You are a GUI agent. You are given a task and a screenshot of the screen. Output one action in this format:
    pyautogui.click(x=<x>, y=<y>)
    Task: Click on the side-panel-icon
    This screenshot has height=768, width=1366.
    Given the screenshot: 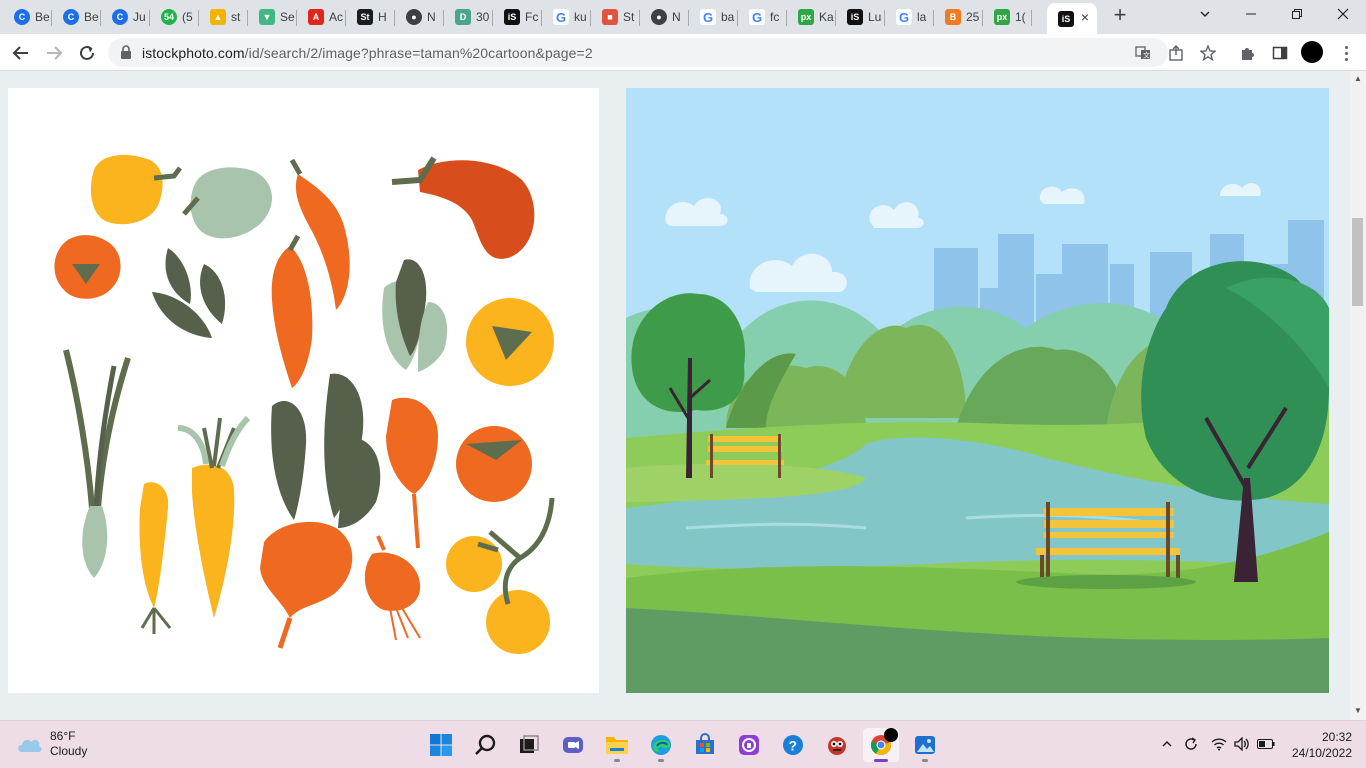 What is the action you would take?
    pyautogui.click(x=1280, y=53)
    